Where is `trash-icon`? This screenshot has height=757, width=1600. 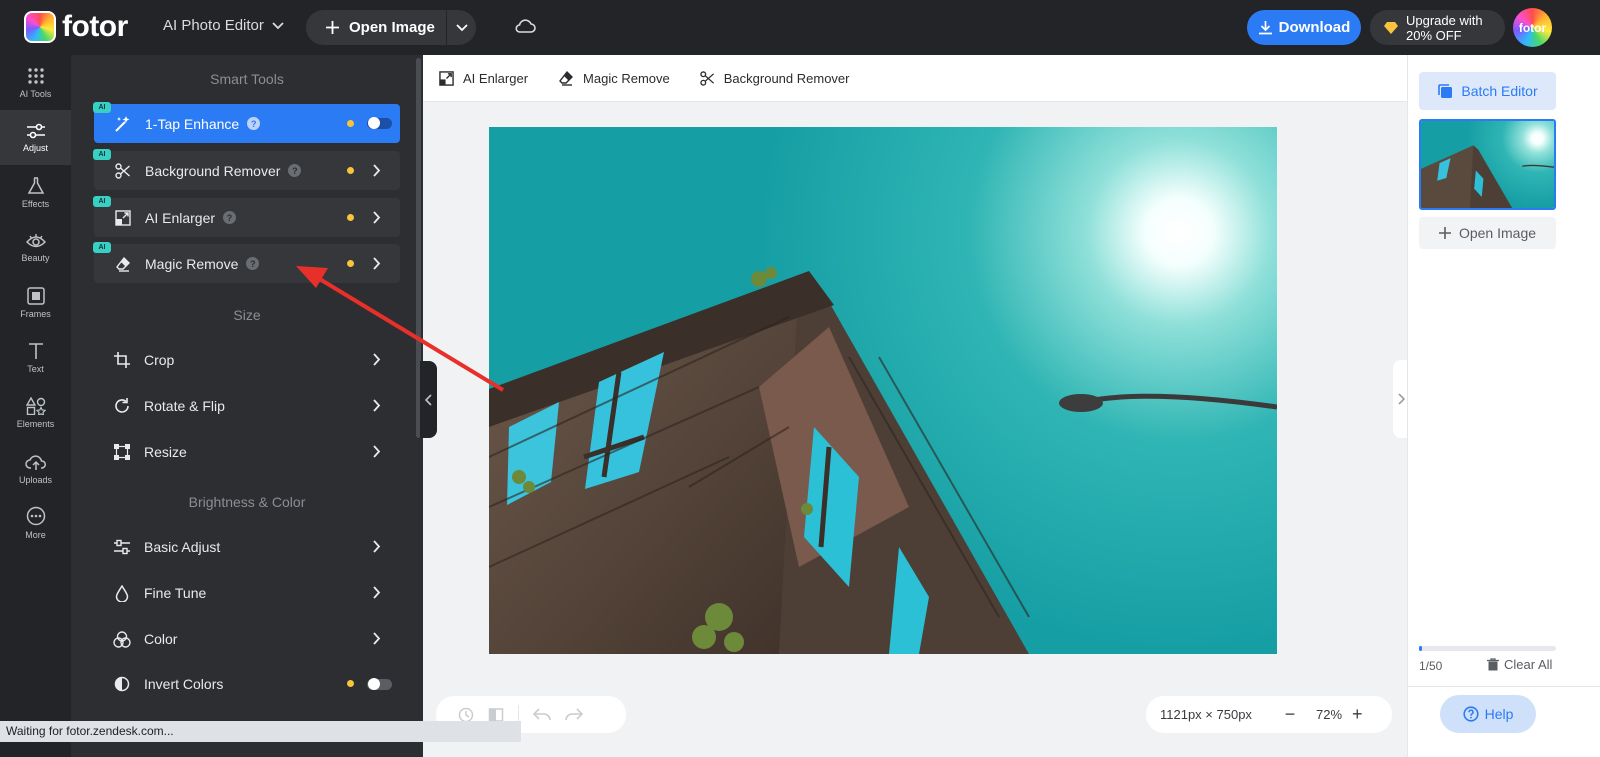 trash-icon is located at coordinates (1493, 664).